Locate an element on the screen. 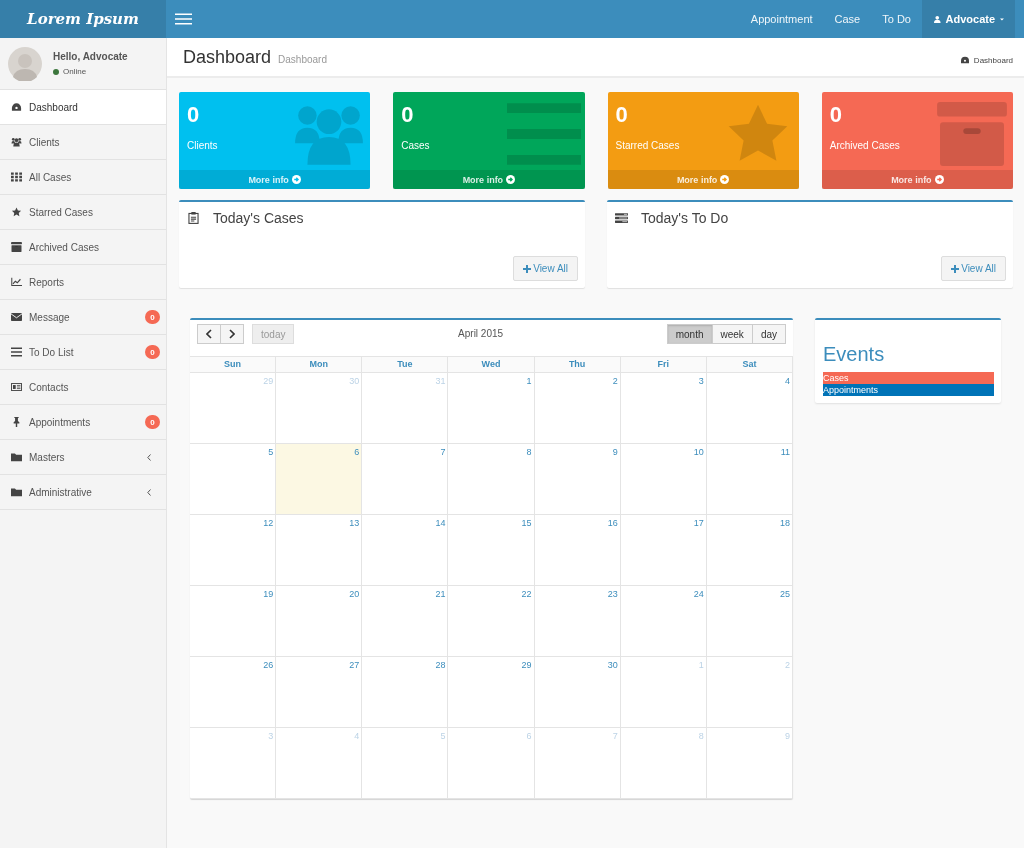 The height and width of the screenshot is (848, 1024). sidebar-item: To Do List 0 is located at coordinates (83, 352).